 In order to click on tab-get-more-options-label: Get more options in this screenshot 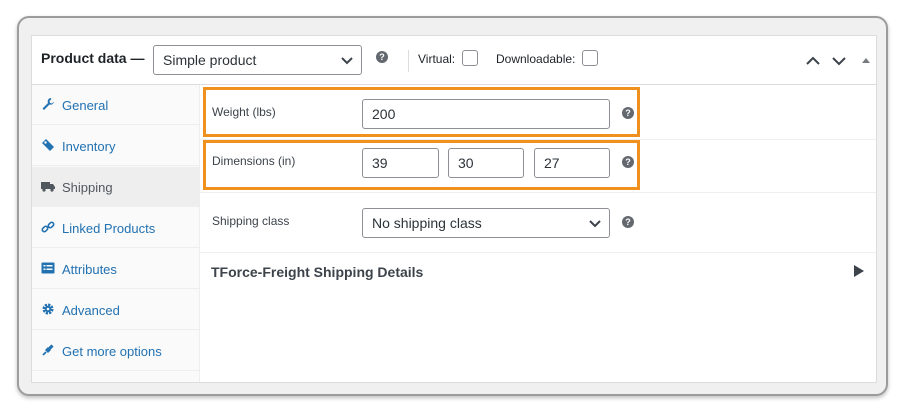, I will do `click(112, 351)`.